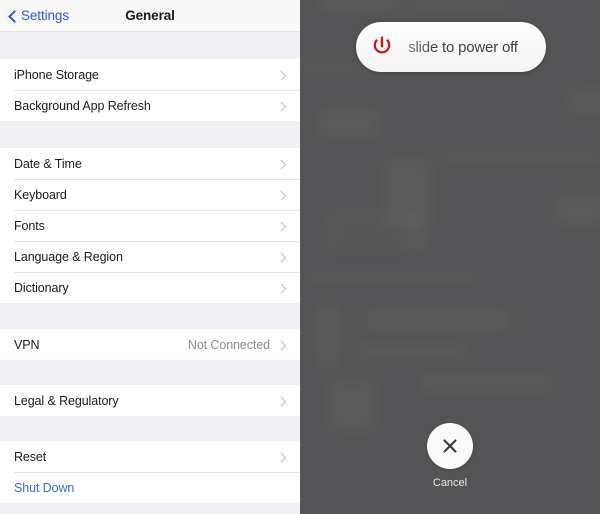  What do you see at coordinates (44, 487) in the screenshot?
I see `row-label: Shut Down` at bounding box center [44, 487].